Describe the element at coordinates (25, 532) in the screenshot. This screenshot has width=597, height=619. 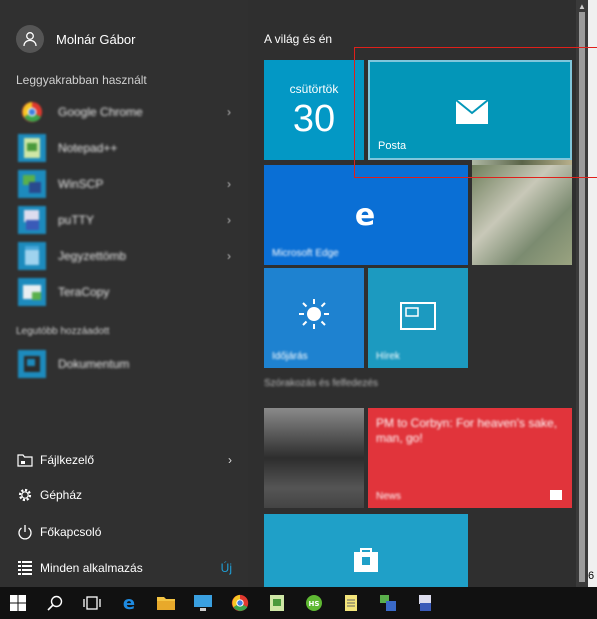
I see `power-icon` at that location.